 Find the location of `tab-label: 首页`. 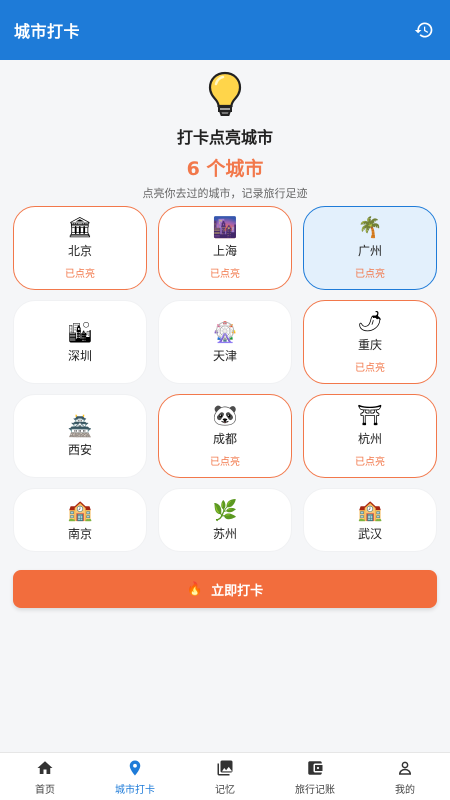

tab-label: 首页 is located at coordinates (45, 790).